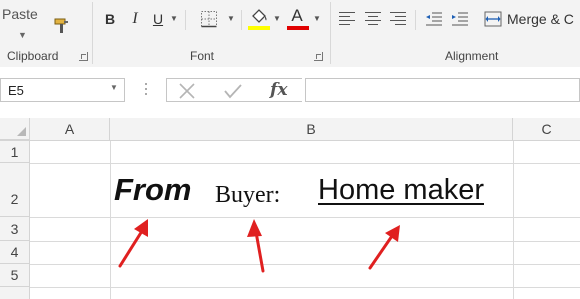 The height and width of the screenshot is (299, 580). Describe the element at coordinates (187, 91) in the screenshot. I see `cancel-icon` at that location.